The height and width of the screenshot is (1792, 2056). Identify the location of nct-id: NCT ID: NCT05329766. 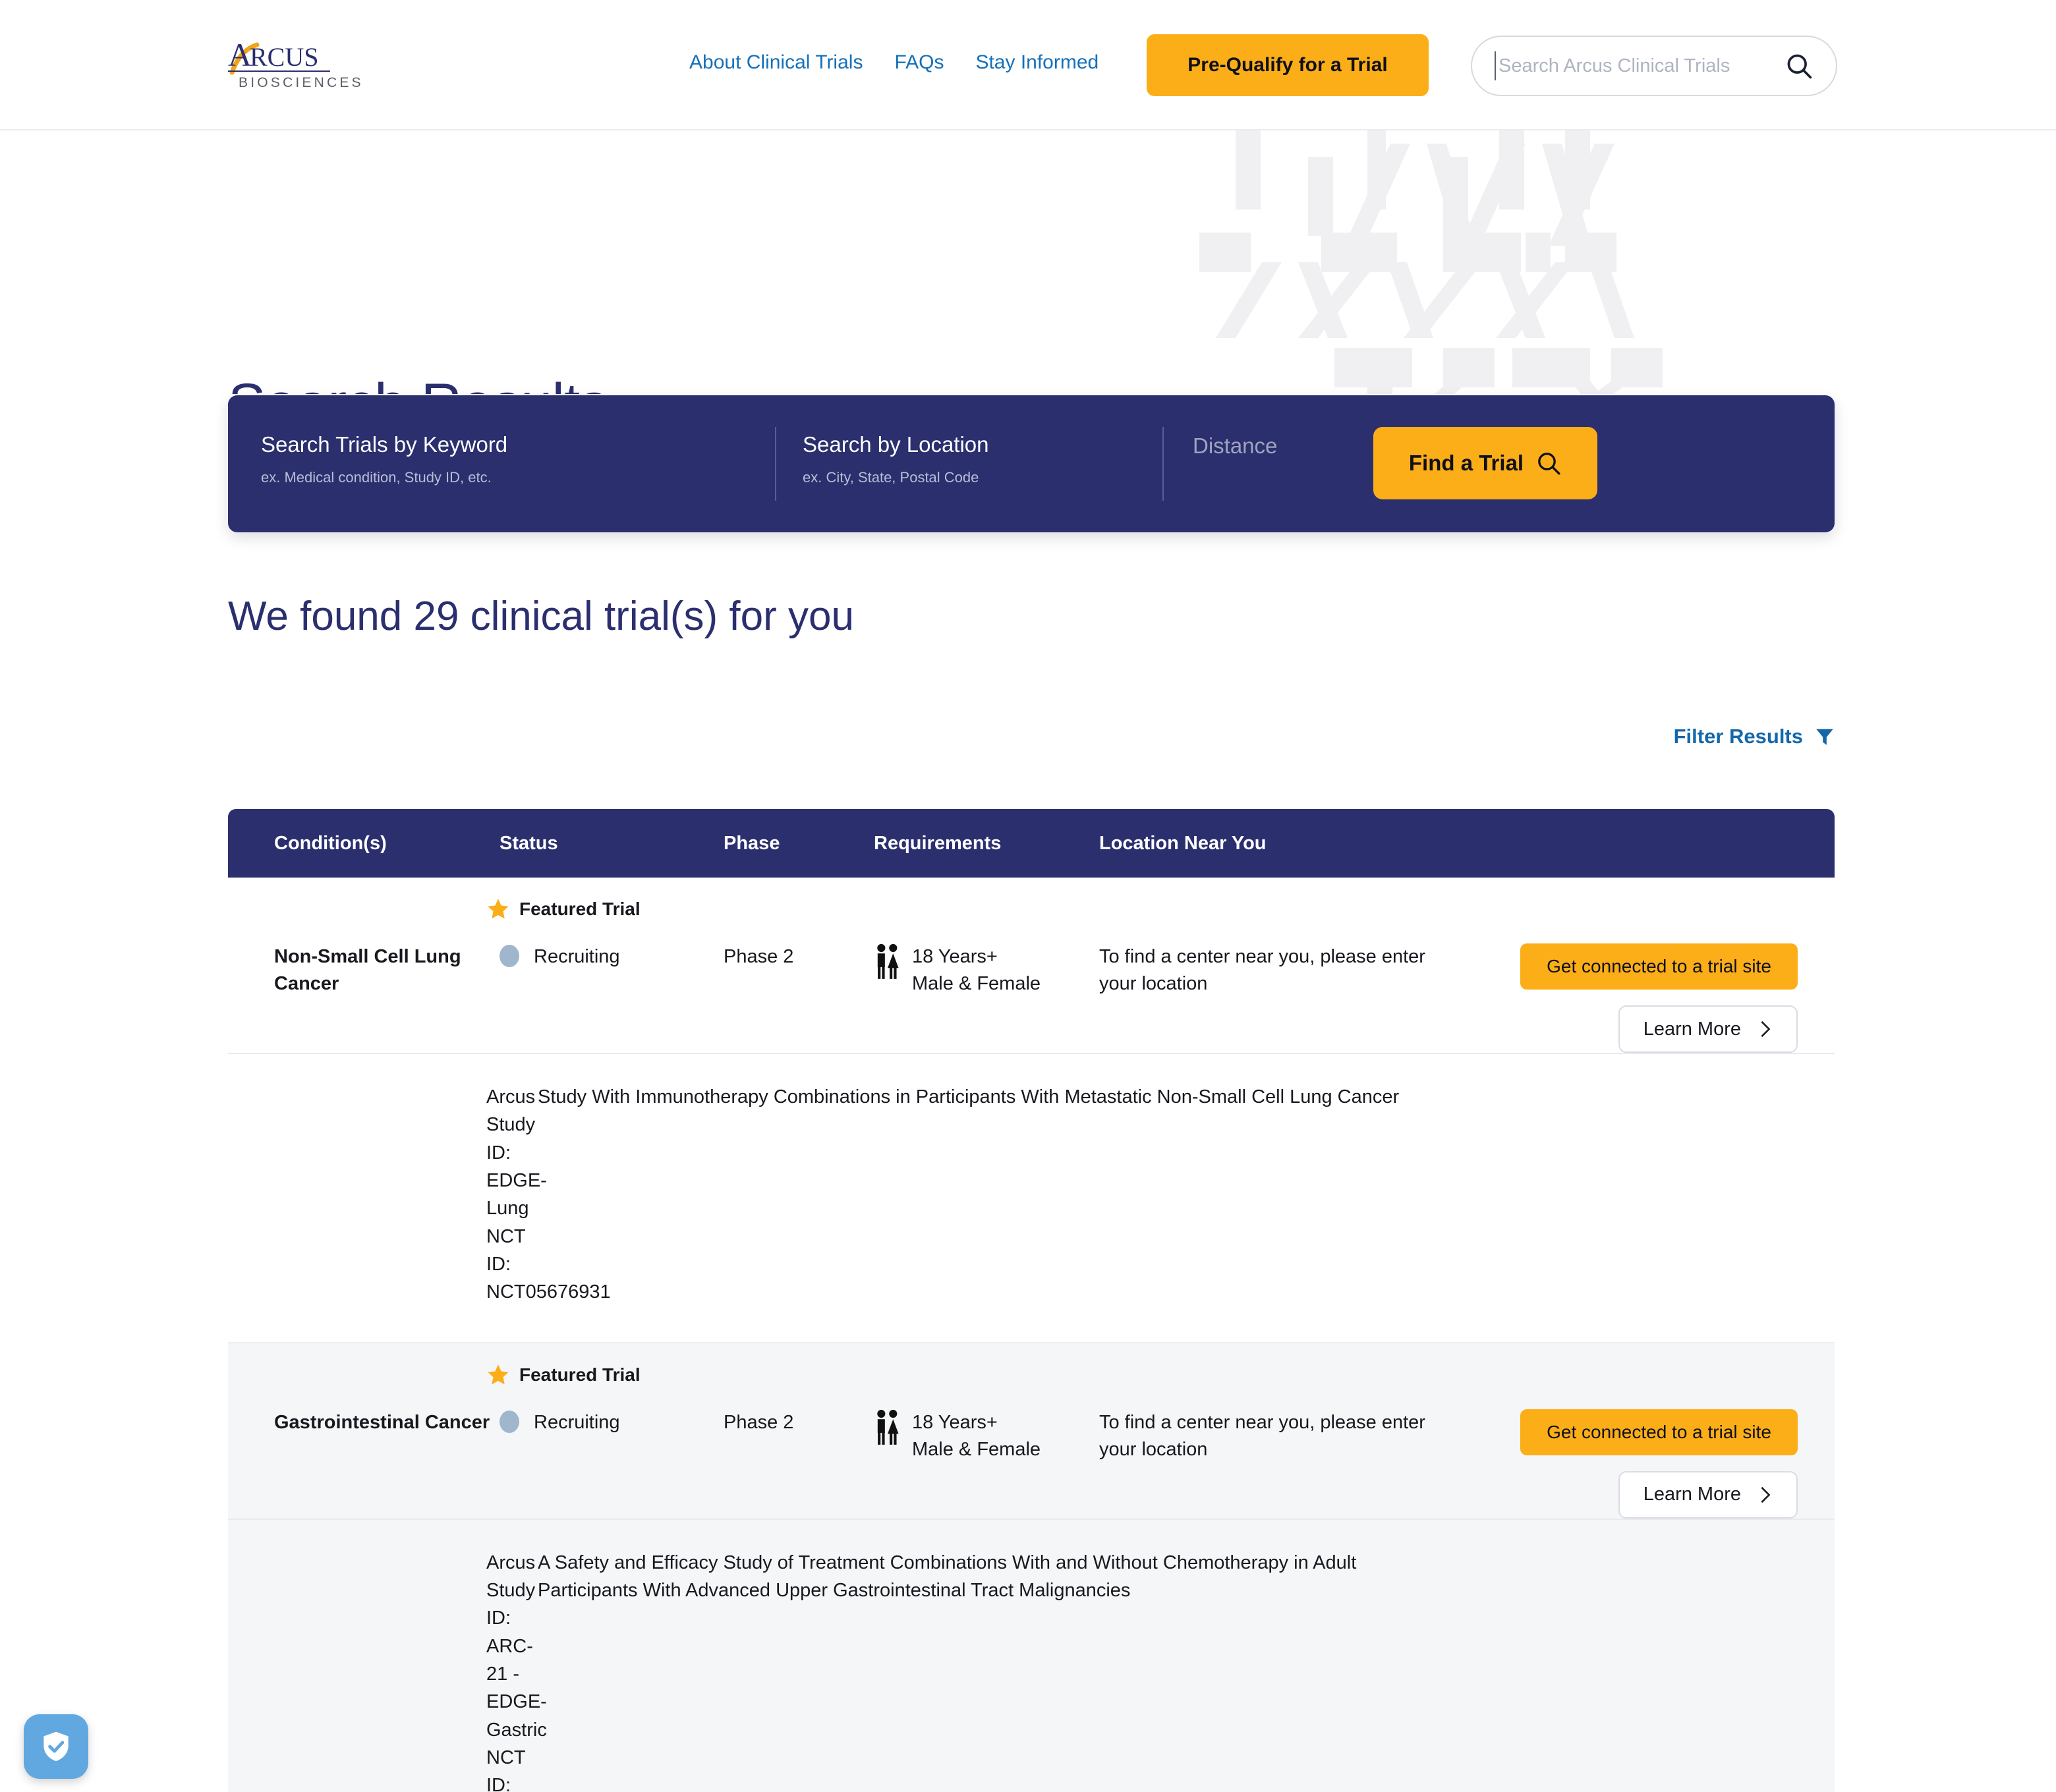
(506, 1769).